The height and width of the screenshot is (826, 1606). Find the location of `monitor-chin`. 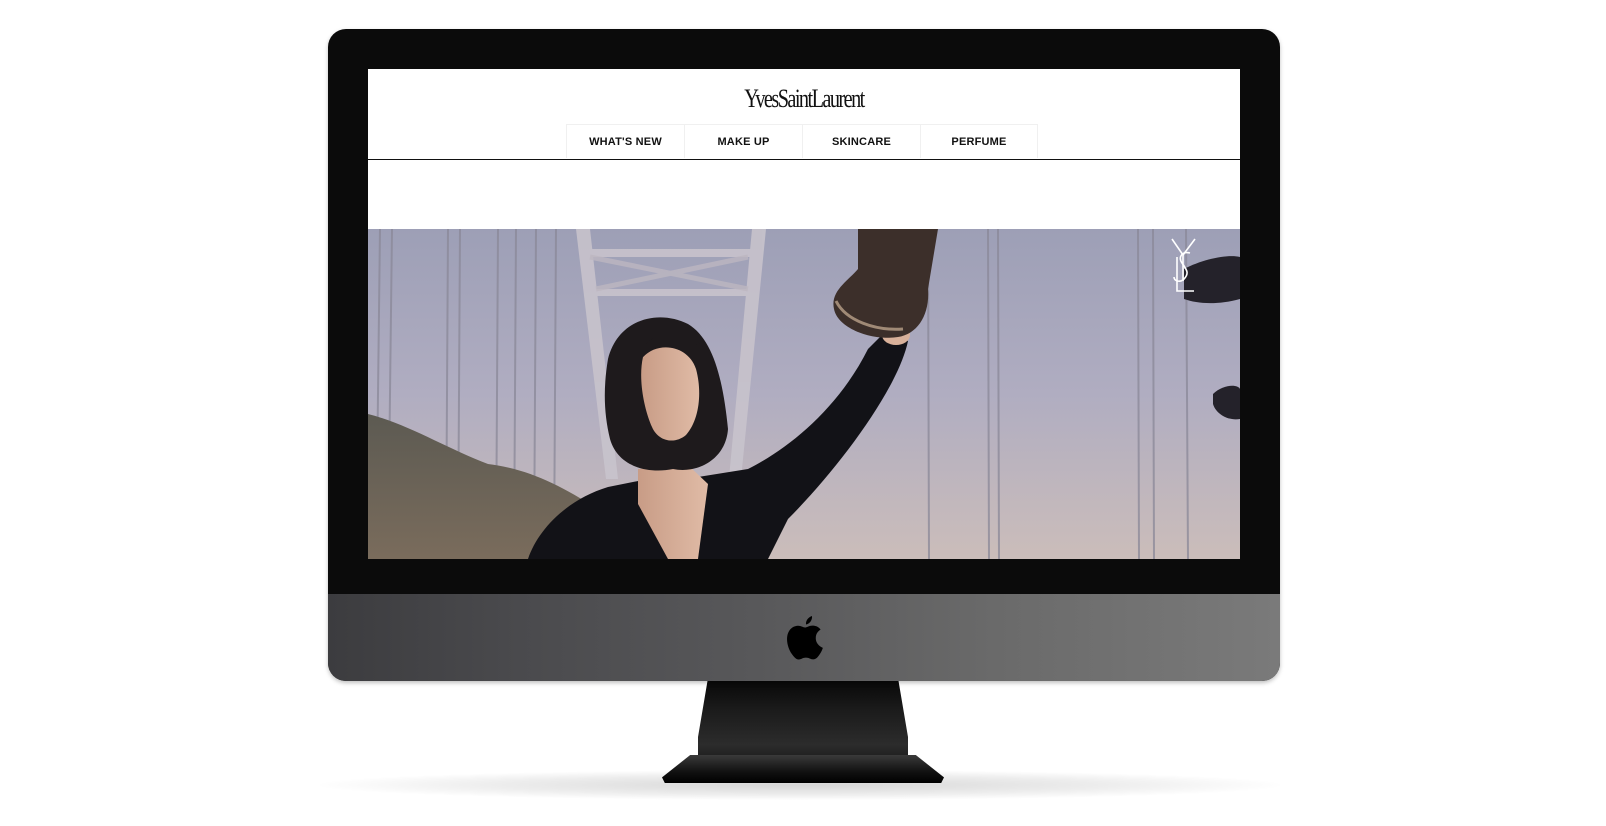

monitor-chin is located at coordinates (804, 637).